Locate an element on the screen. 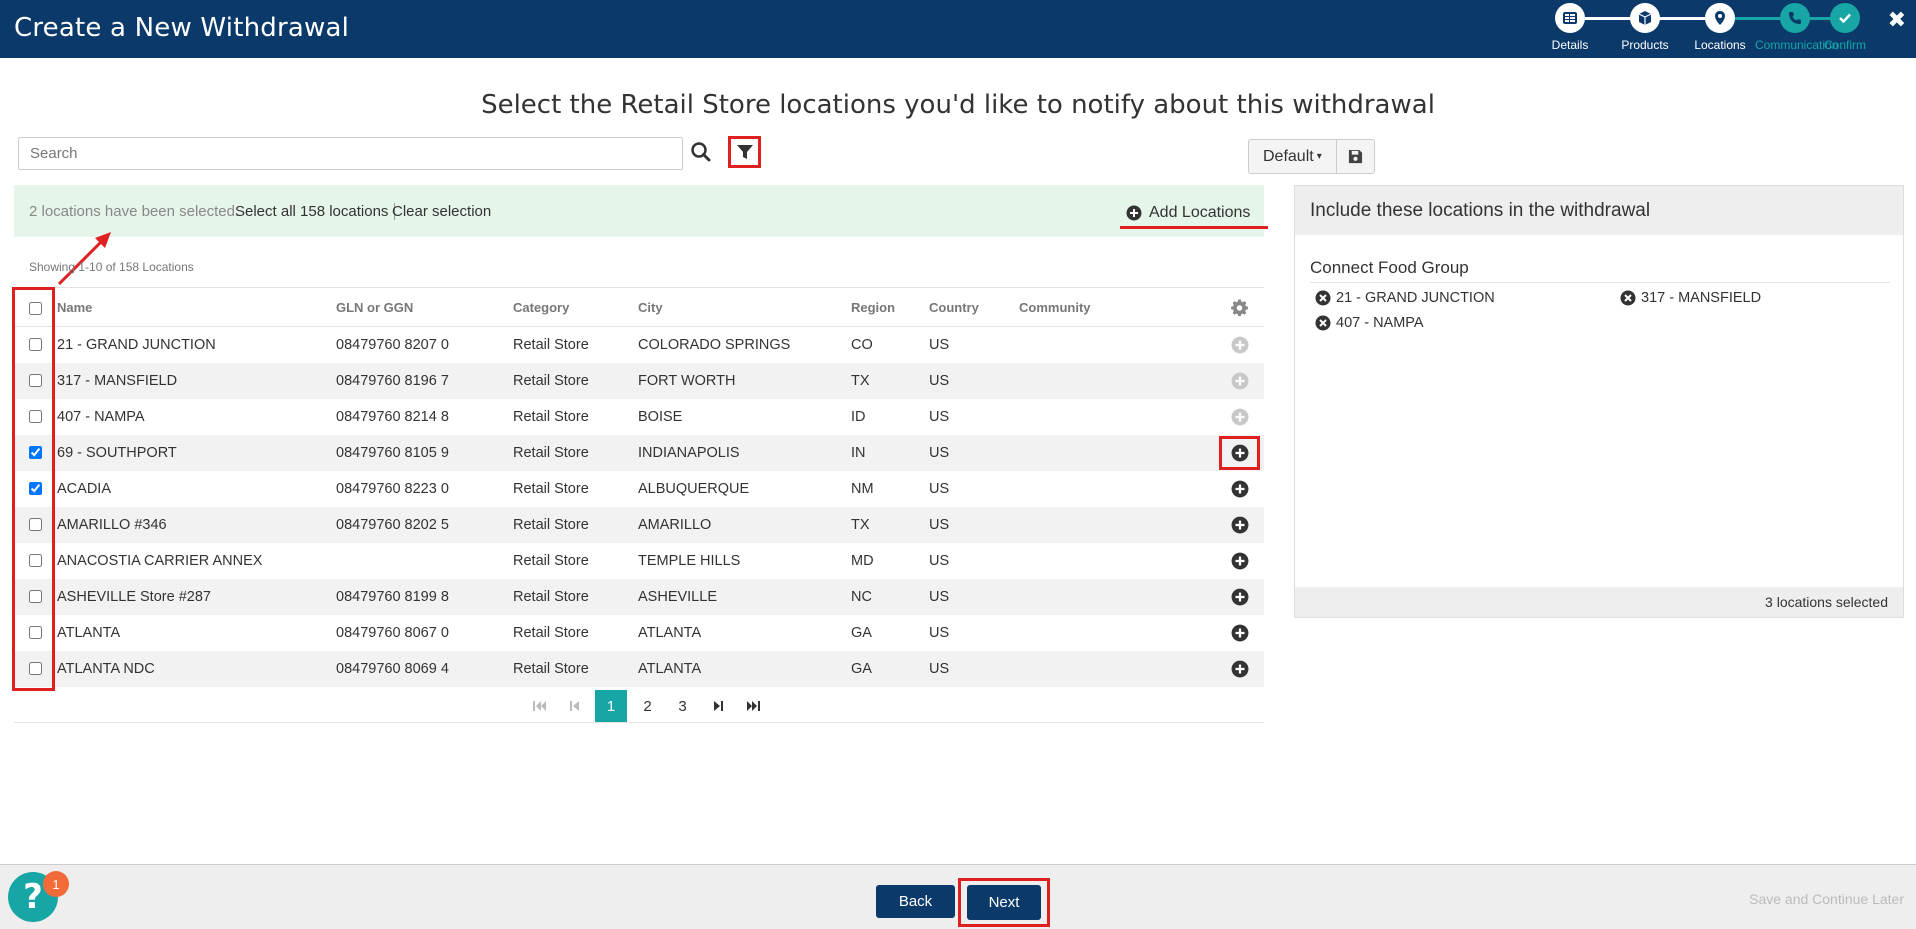 This screenshot has width=1916, height=929. gear-icon is located at coordinates (1239, 307).